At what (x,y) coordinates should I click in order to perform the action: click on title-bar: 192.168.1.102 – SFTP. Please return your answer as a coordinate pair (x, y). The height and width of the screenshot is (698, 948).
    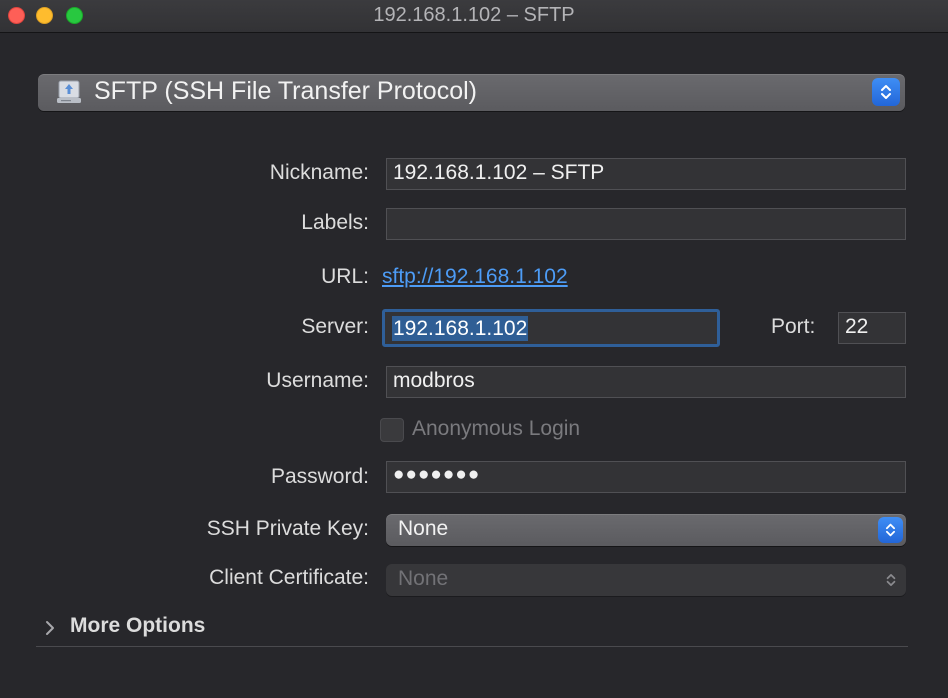
    Looking at the image, I should click on (474, 16).